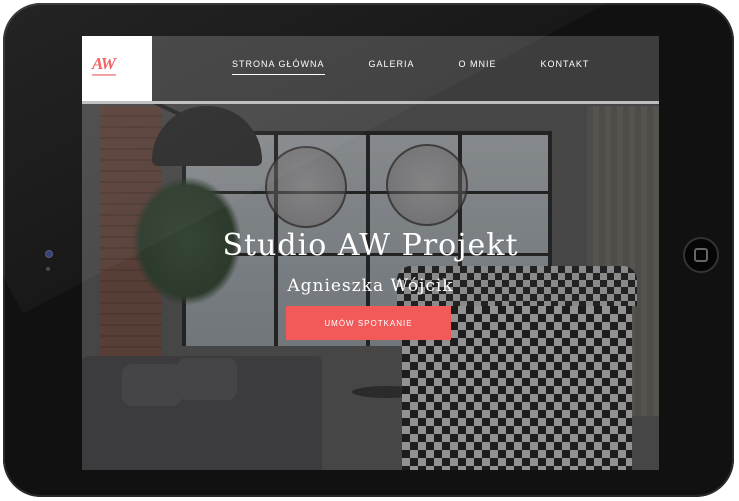 This screenshot has width=739, height=501. Describe the element at coordinates (48, 269) in the screenshot. I see `sensor-icon` at that location.